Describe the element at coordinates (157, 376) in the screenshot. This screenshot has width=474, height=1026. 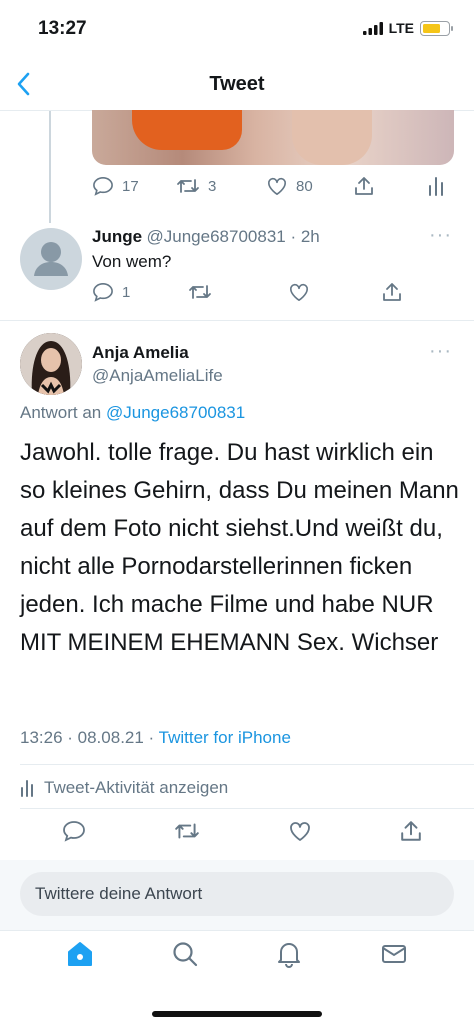
I see `author-handle: @AnjaAmeliaLife` at that location.